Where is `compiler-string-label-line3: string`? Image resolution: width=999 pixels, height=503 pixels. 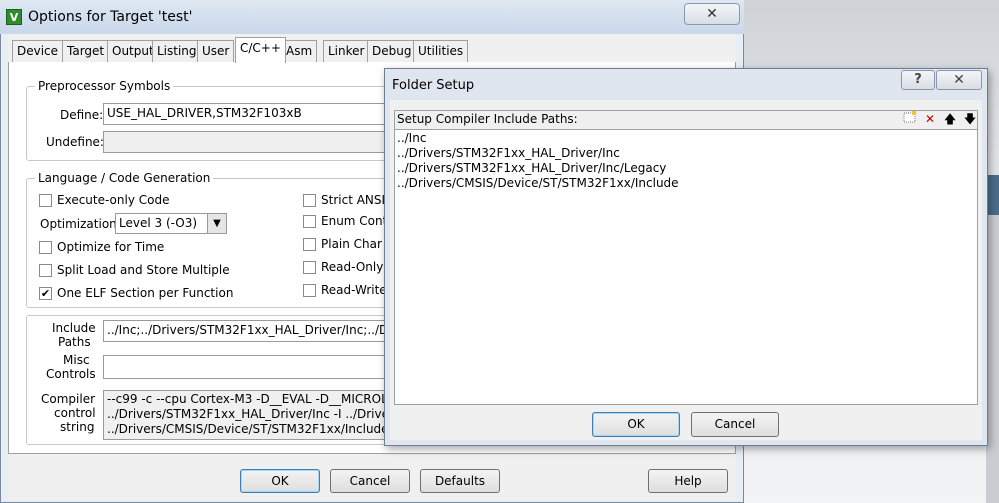 compiler-string-label-line3: string is located at coordinates (77, 427).